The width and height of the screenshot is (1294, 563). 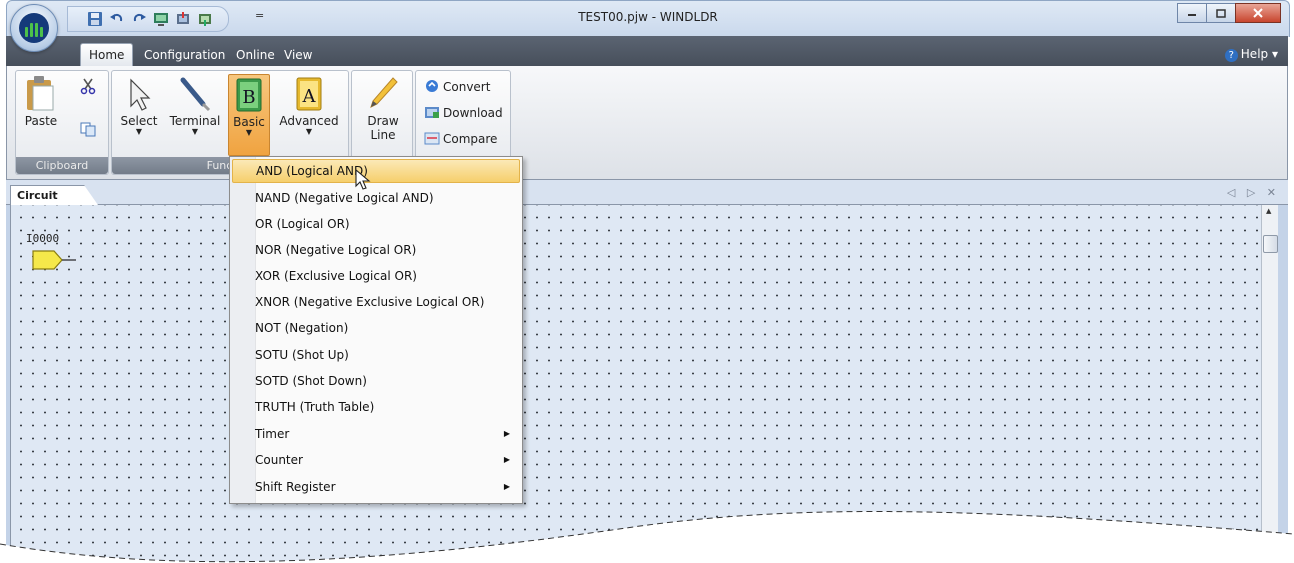 I want to click on draw-line-button: Draw Line, so click(x=383, y=108).